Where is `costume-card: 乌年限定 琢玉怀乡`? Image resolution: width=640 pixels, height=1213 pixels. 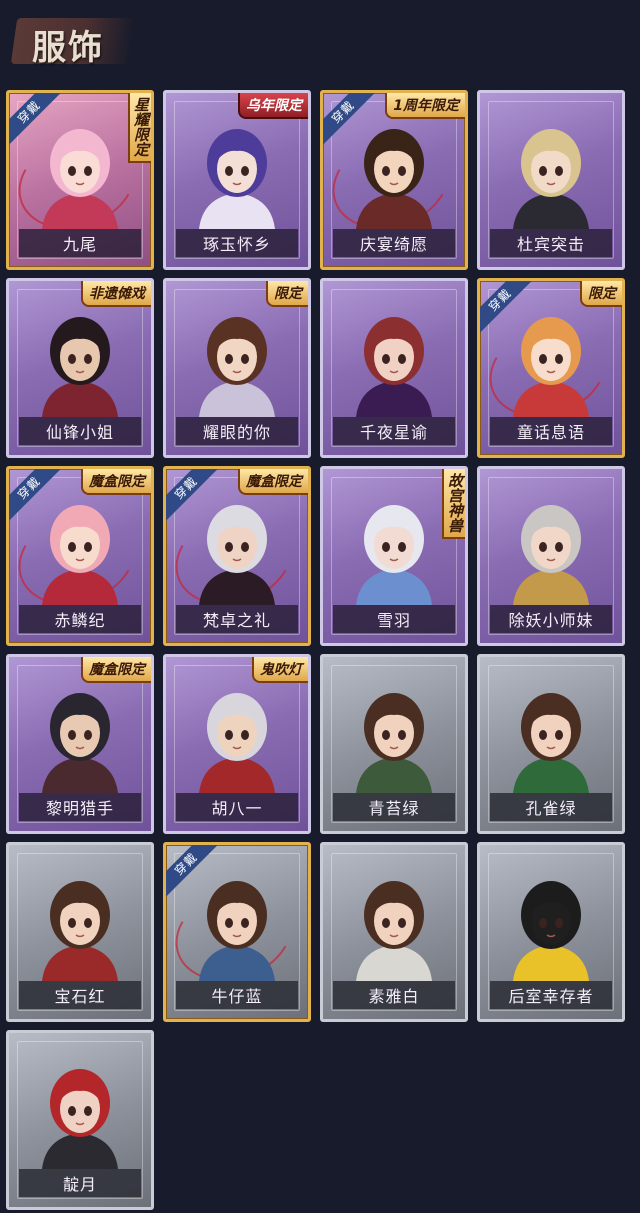
costume-card: 乌年限定 琢玉怀乡 is located at coordinates (237, 180).